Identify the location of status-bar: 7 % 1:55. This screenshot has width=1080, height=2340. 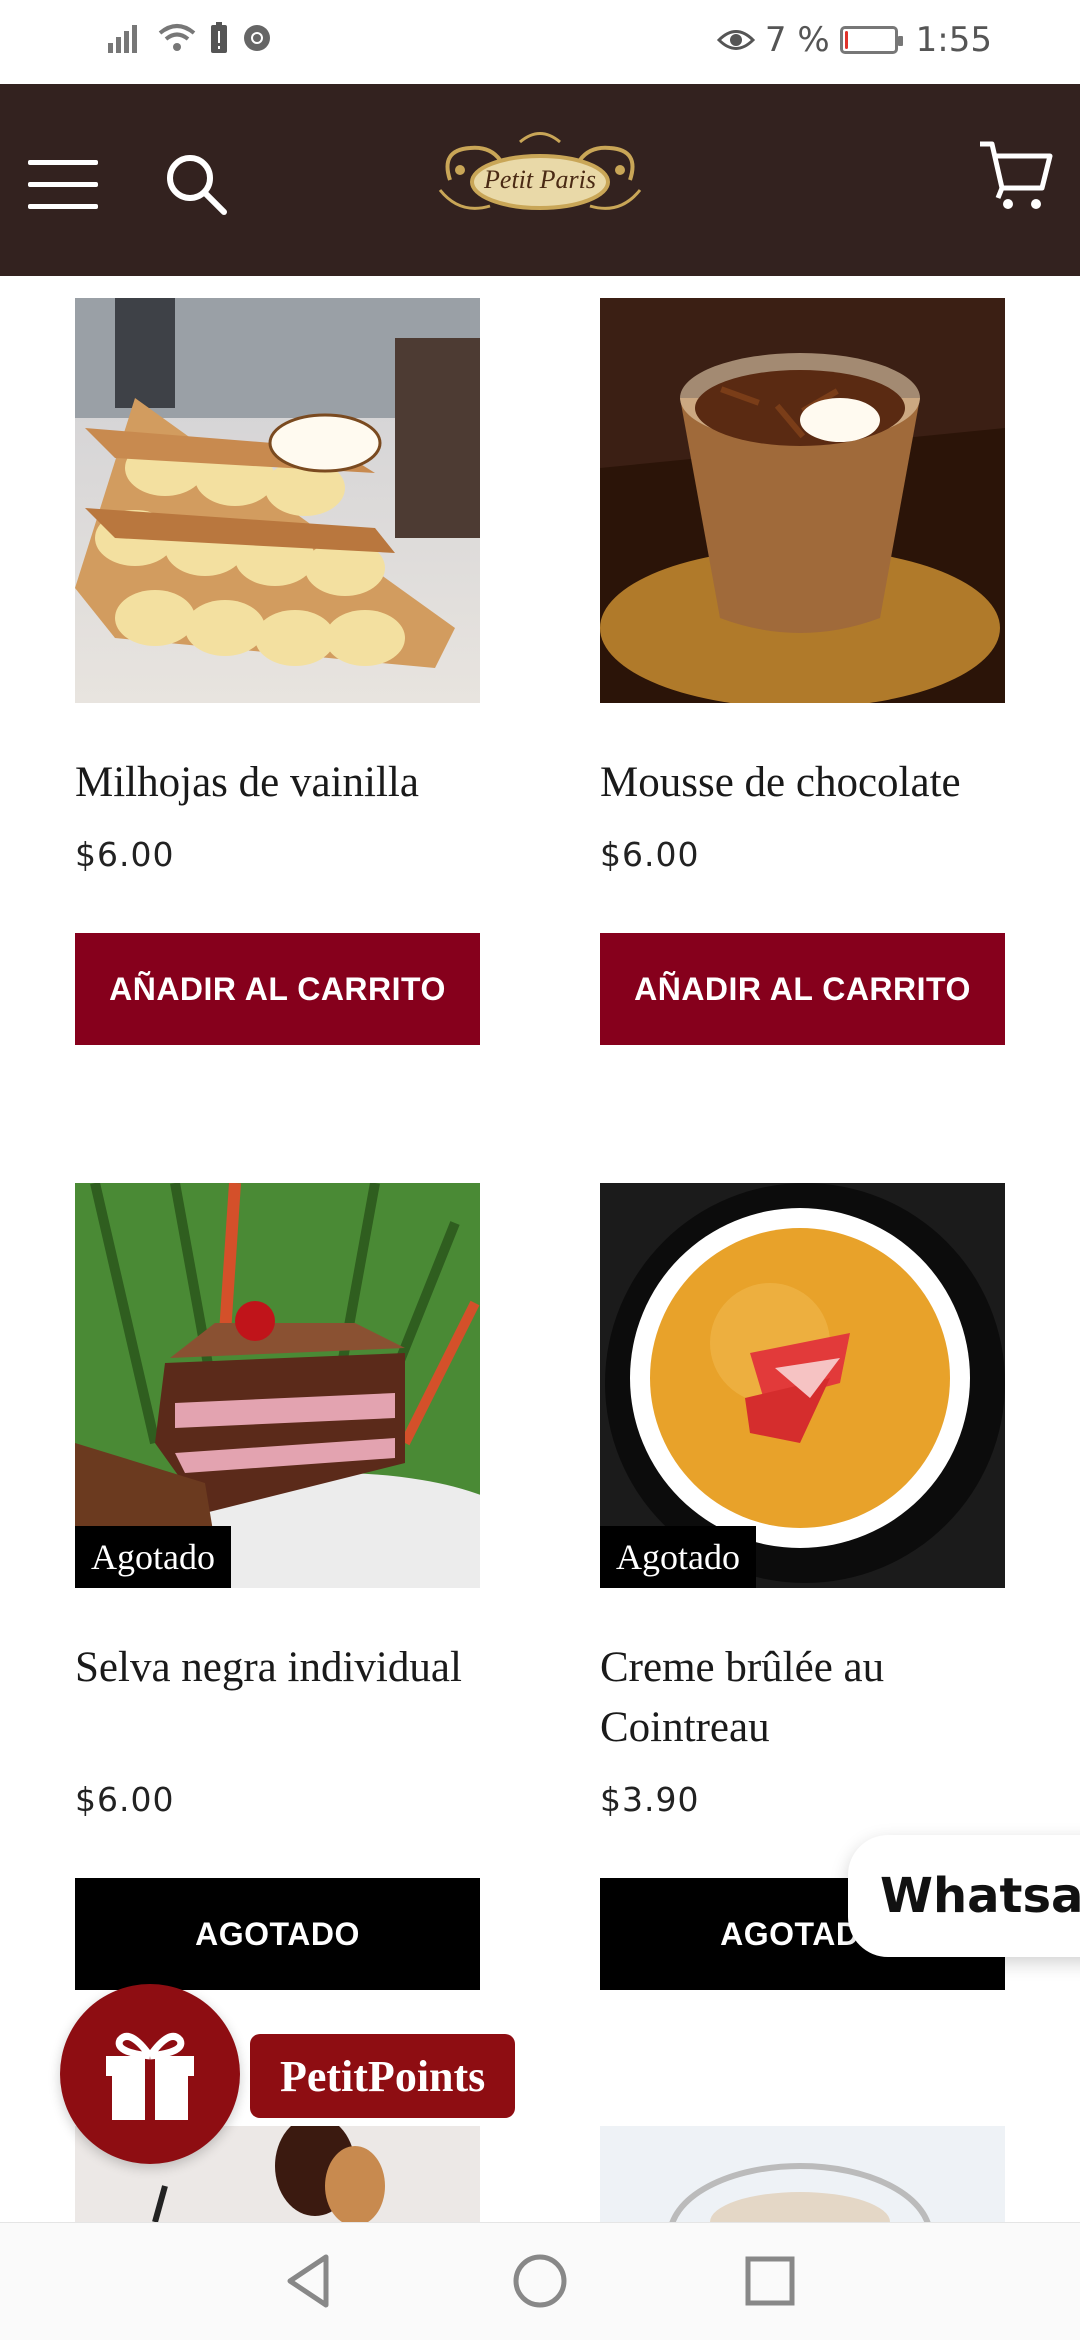
(540, 42).